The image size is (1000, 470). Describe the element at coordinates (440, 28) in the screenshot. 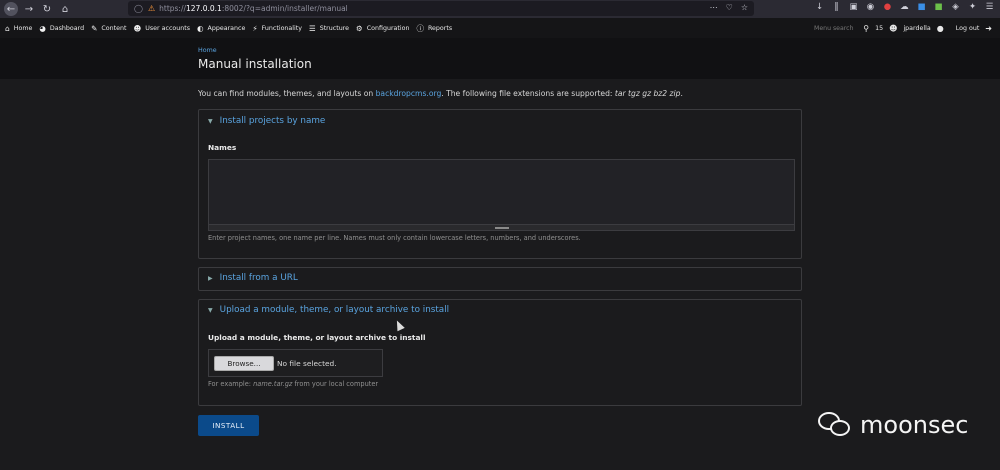

I see `admin-item-label: Reports` at that location.